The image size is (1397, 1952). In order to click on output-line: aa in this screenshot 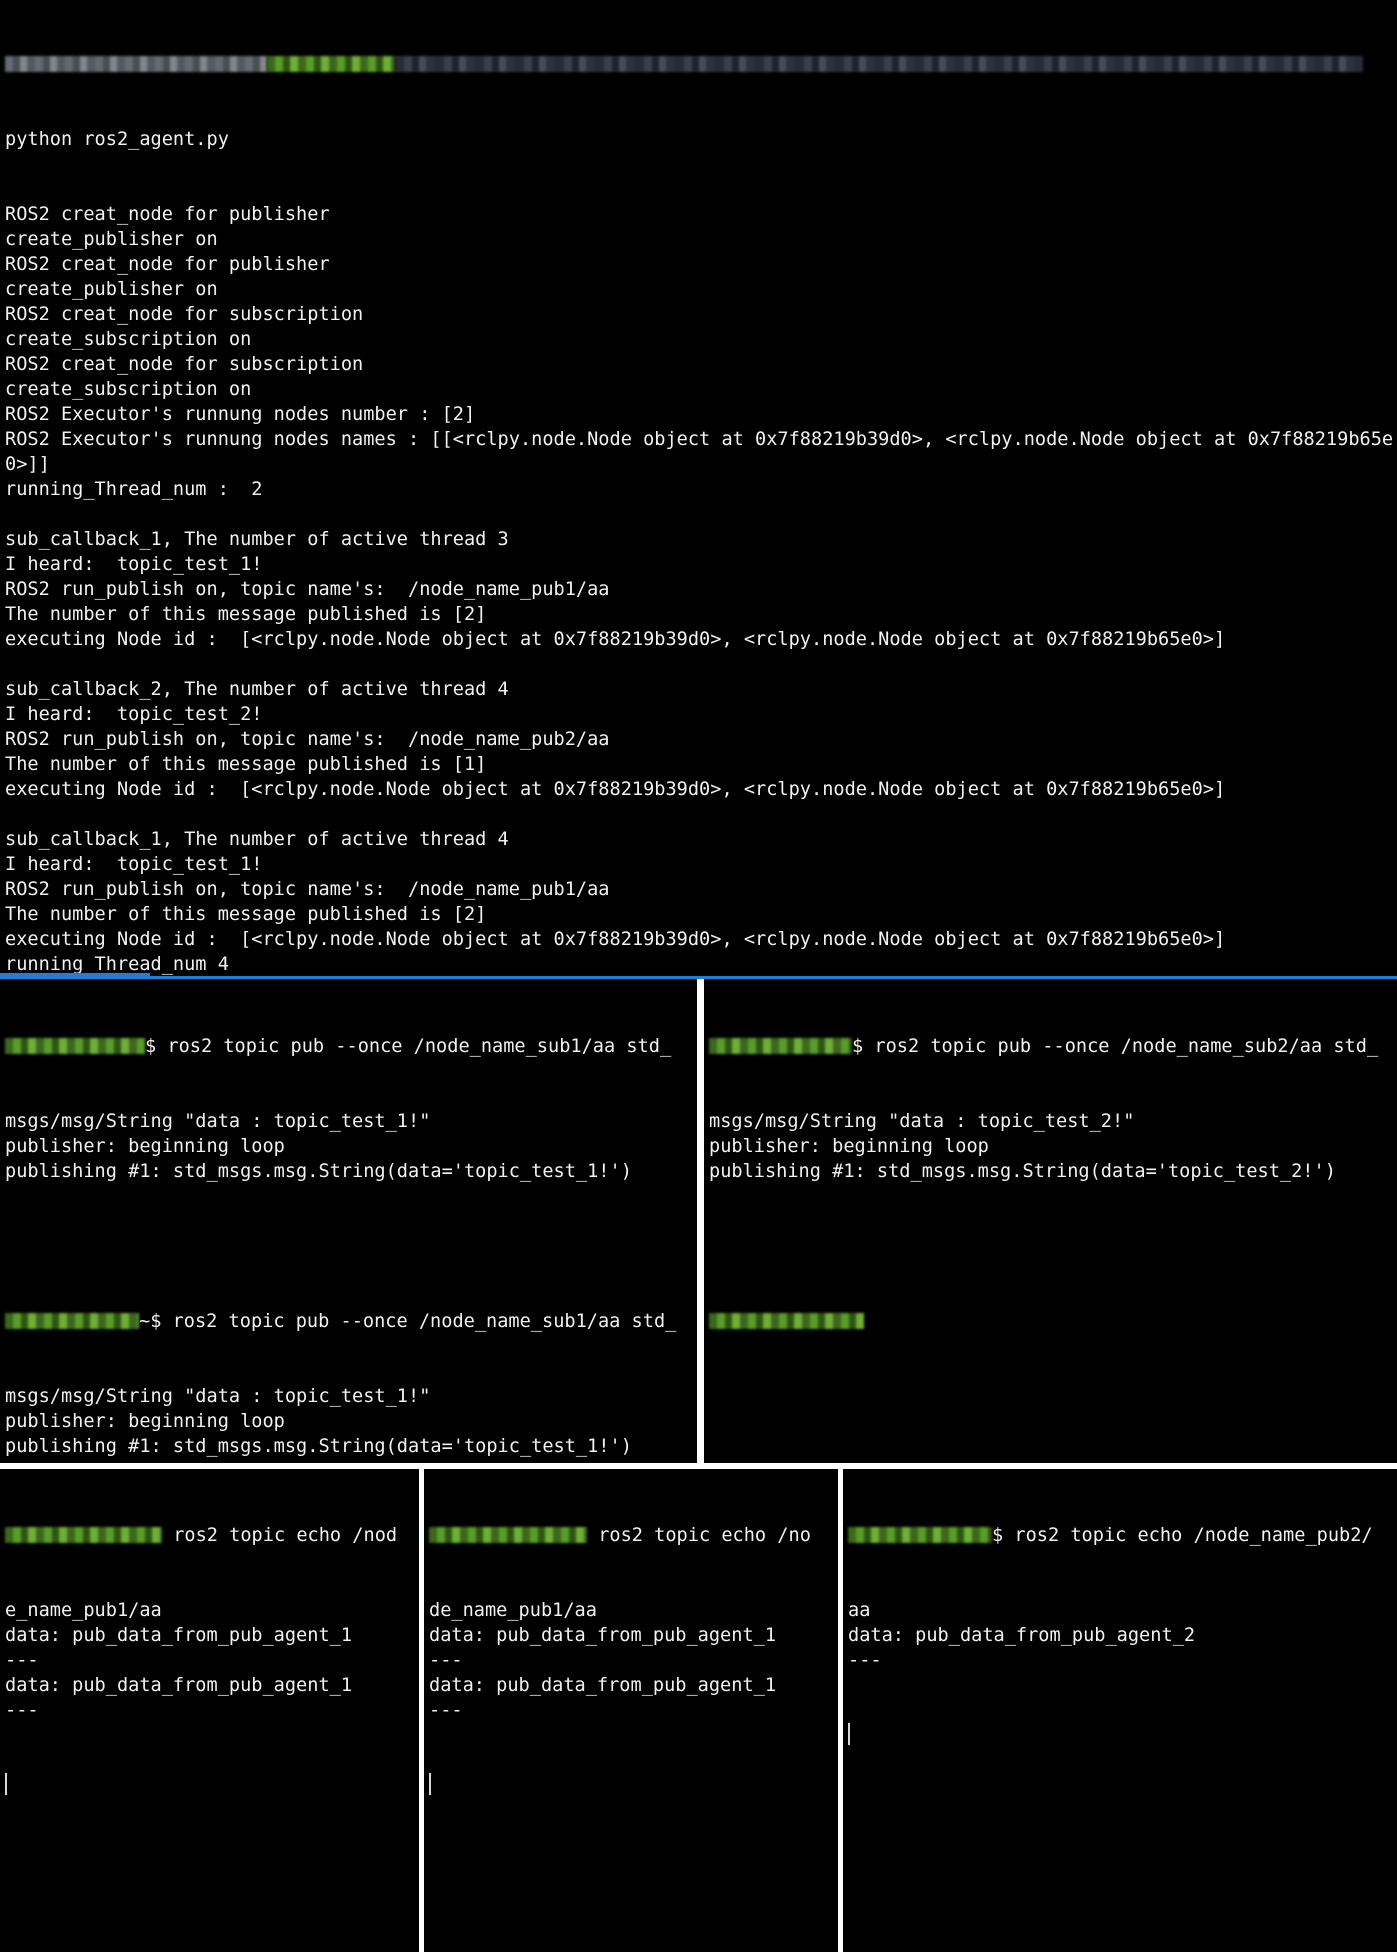, I will do `click(859, 1610)`.